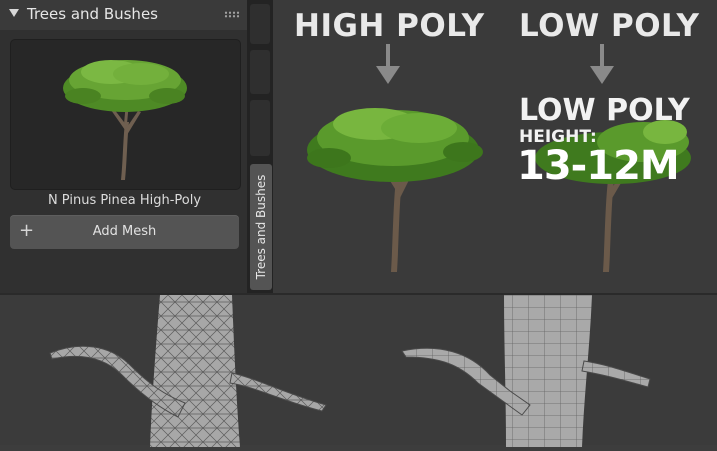  What do you see at coordinates (232, 14) in the screenshot?
I see `drag-grip-icon` at bounding box center [232, 14].